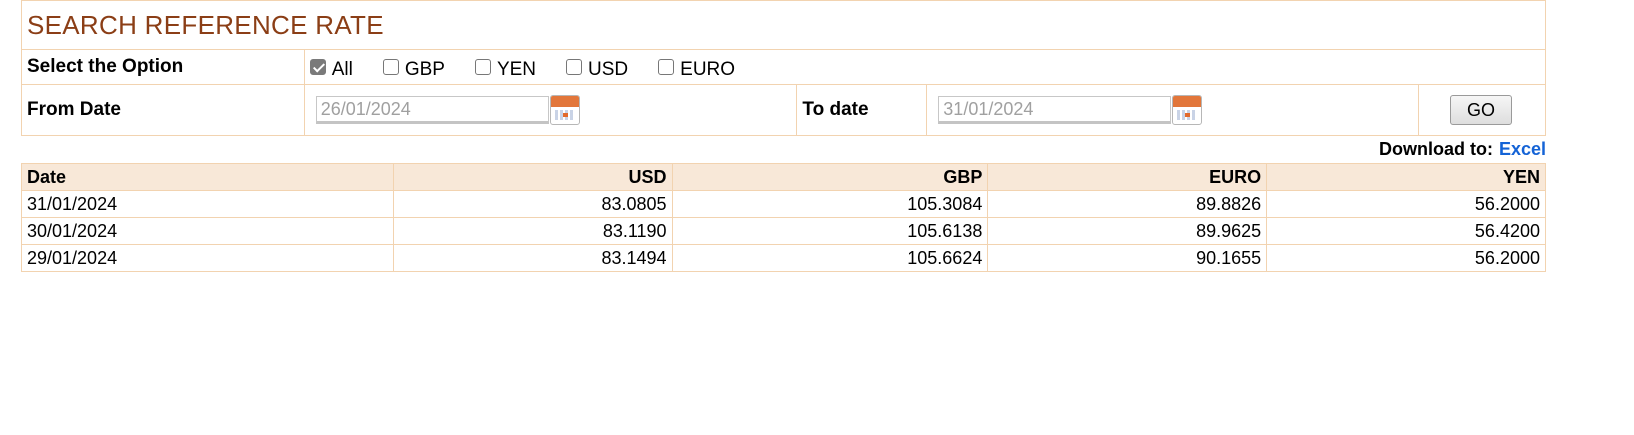 This screenshot has width=1634, height=435. Describe the element at coordinates (207, 177) in the screenshot. I see `header-date: Date` at that location.